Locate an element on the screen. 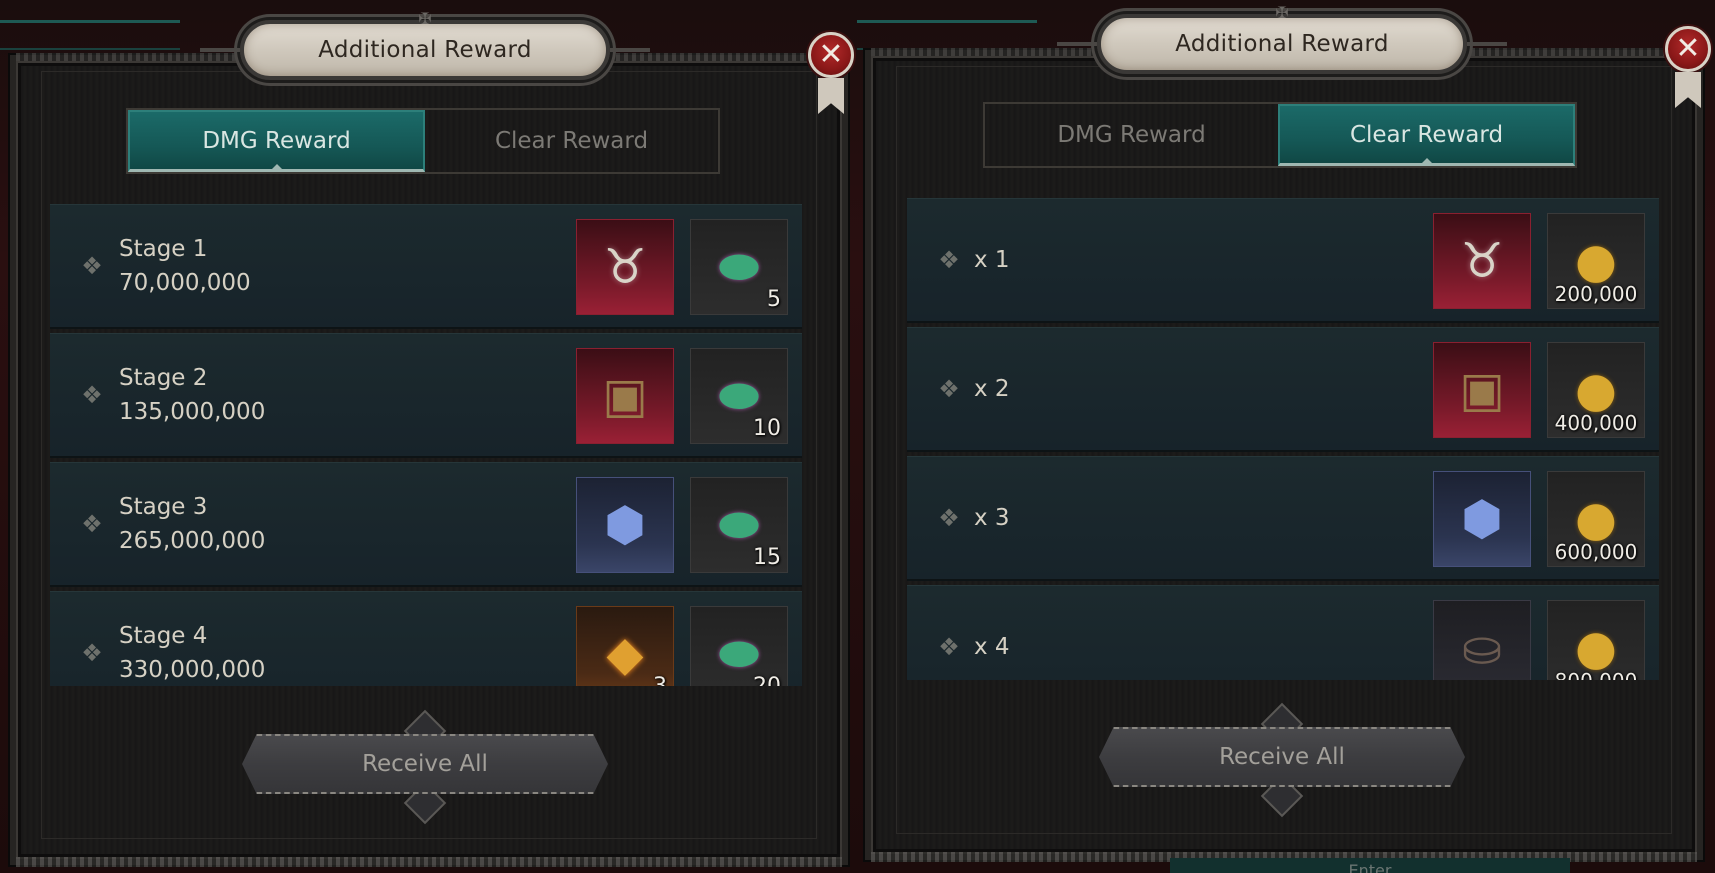  row-text: x 3 is located at coordinates (992, 518).